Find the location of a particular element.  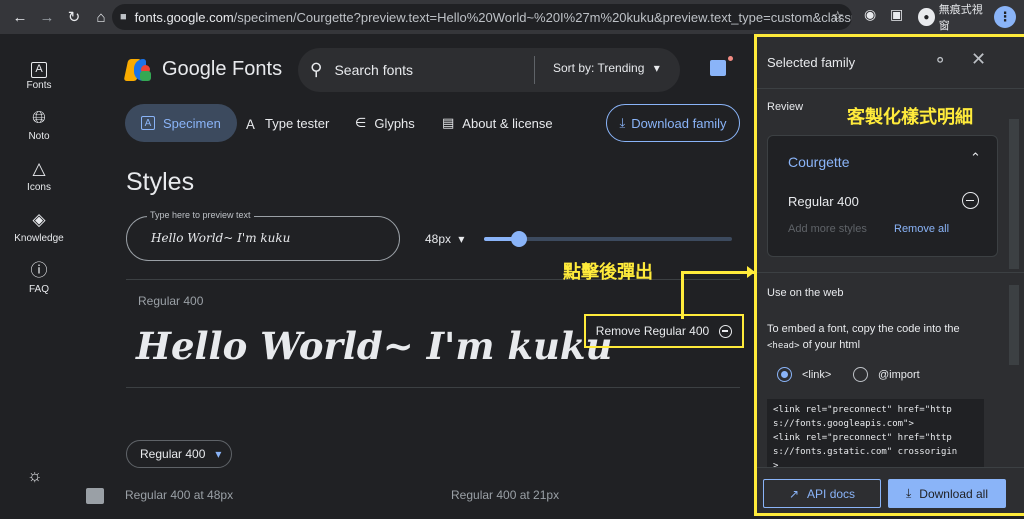

profile-label: 無痕式視窗 is located at coordinates (960, 18).